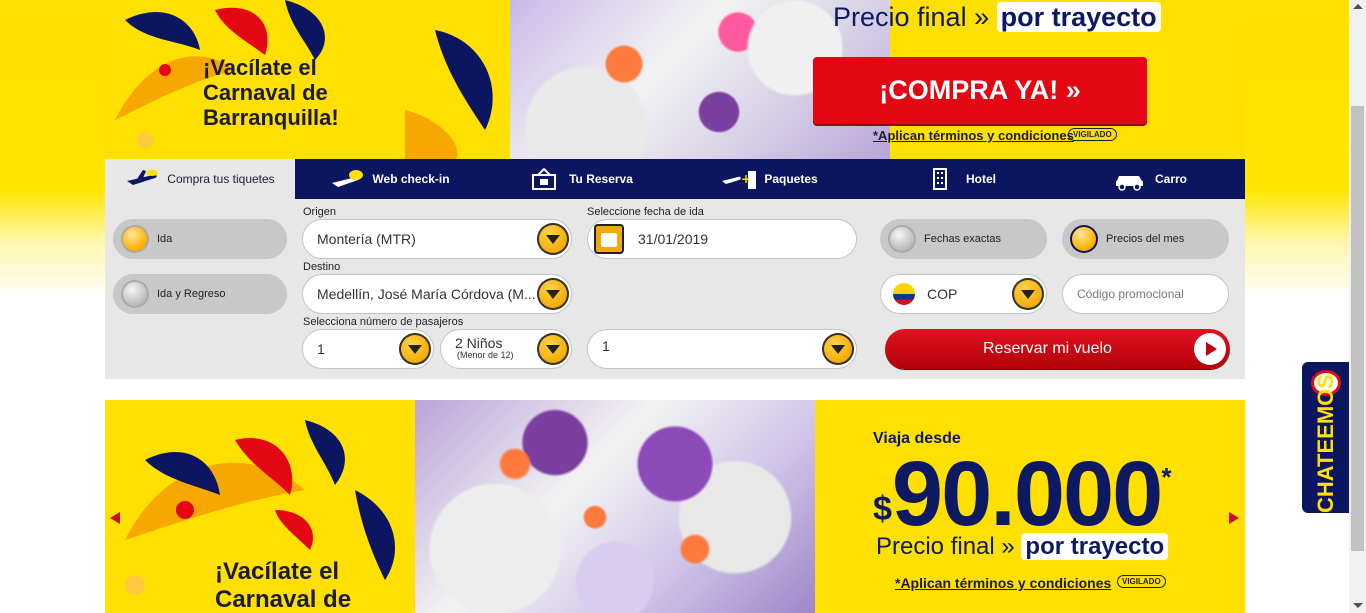 The height and width of the screenshot is (613, 1366). I want to click on exact-dates-option: Fechas exactas, so click(963, 239).